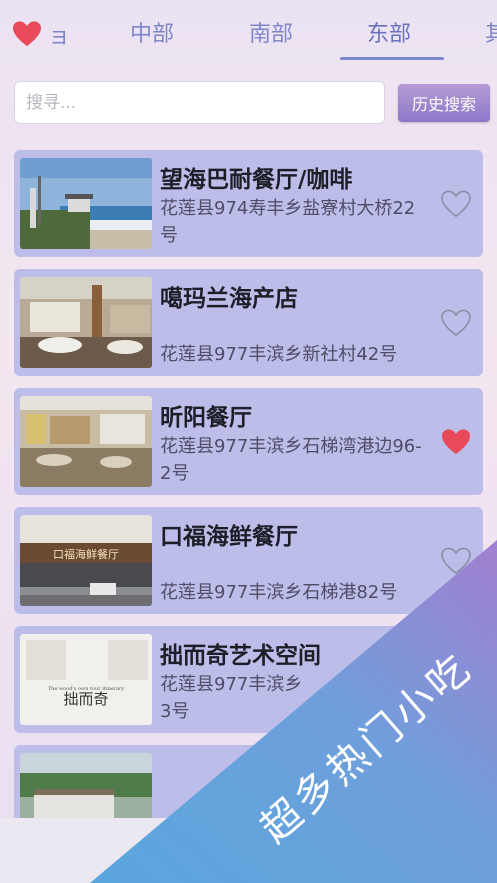 The height and width of the screenshot is (883, 497). I want to click on history-search-button: 历史搜索, so click(444, 103).